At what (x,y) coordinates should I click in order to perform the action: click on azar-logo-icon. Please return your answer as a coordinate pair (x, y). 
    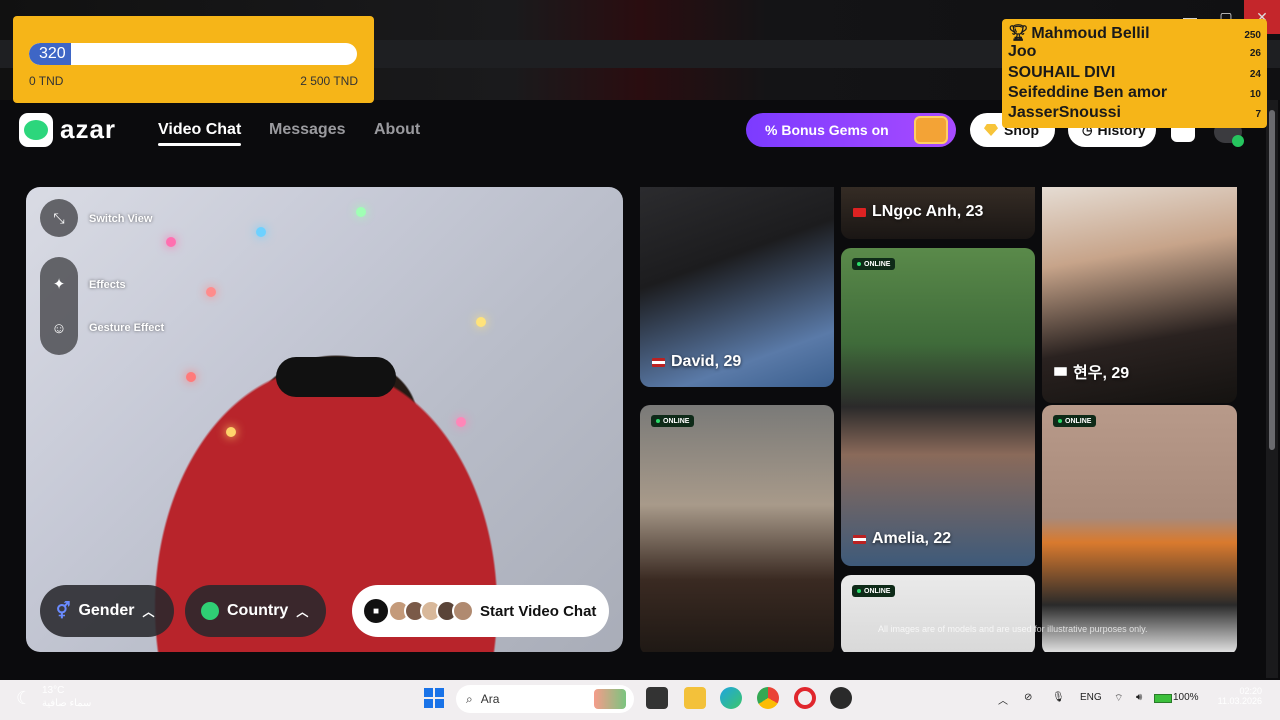
    Looking at the image, I should click on (36, 130).